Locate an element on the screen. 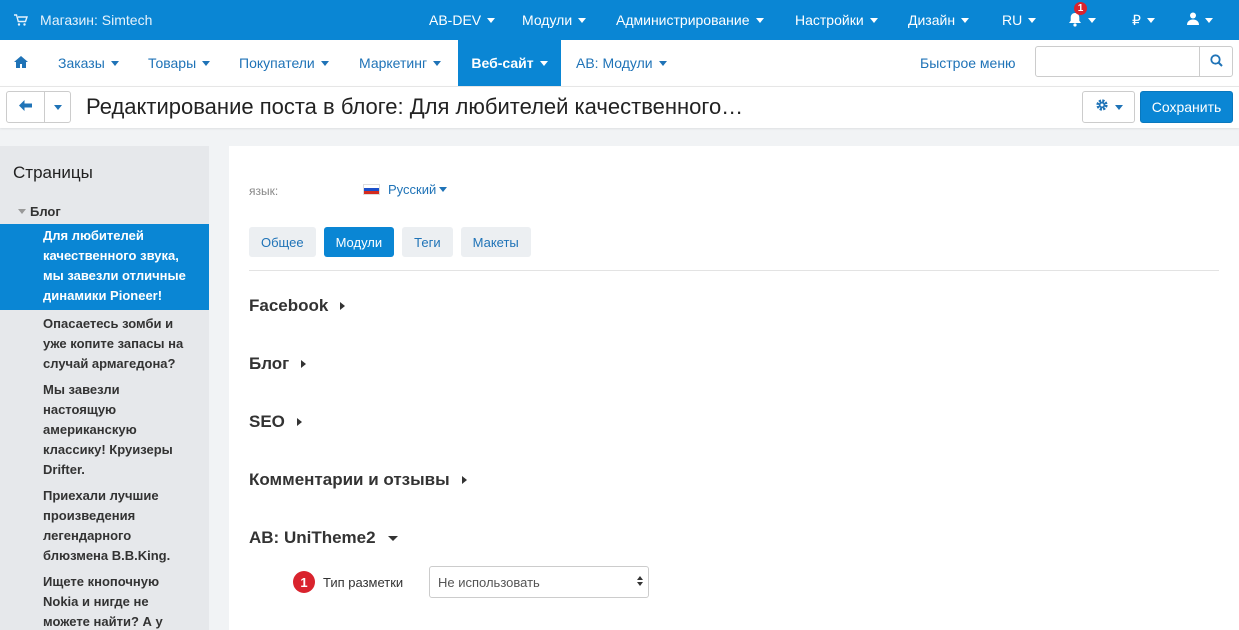 The image size is (1239, 630). menu-language: RU is located at coordinates (1019, 20).